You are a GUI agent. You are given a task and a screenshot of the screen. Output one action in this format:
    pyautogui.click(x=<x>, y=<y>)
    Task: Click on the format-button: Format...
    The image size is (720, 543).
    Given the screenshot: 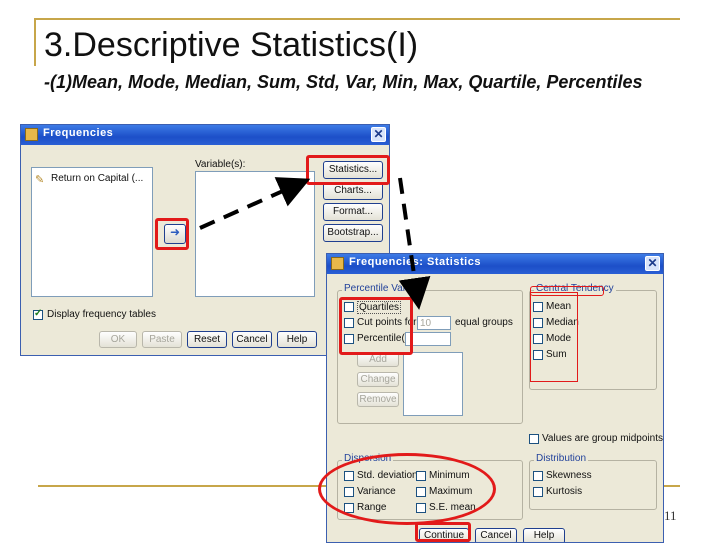 What is the action you would take?
    pyautogui.click(x=353, y=212)
    